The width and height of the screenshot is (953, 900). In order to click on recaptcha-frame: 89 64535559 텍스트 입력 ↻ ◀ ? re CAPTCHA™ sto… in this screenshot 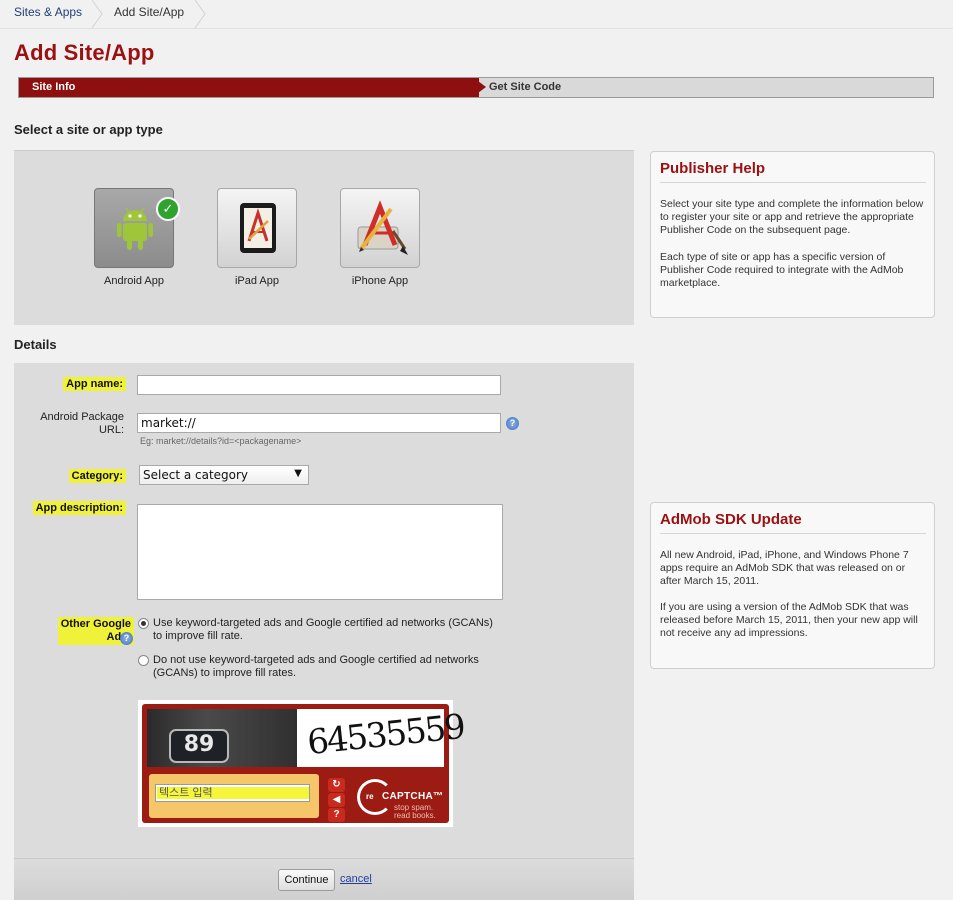, I will do `click(304, 763)`.